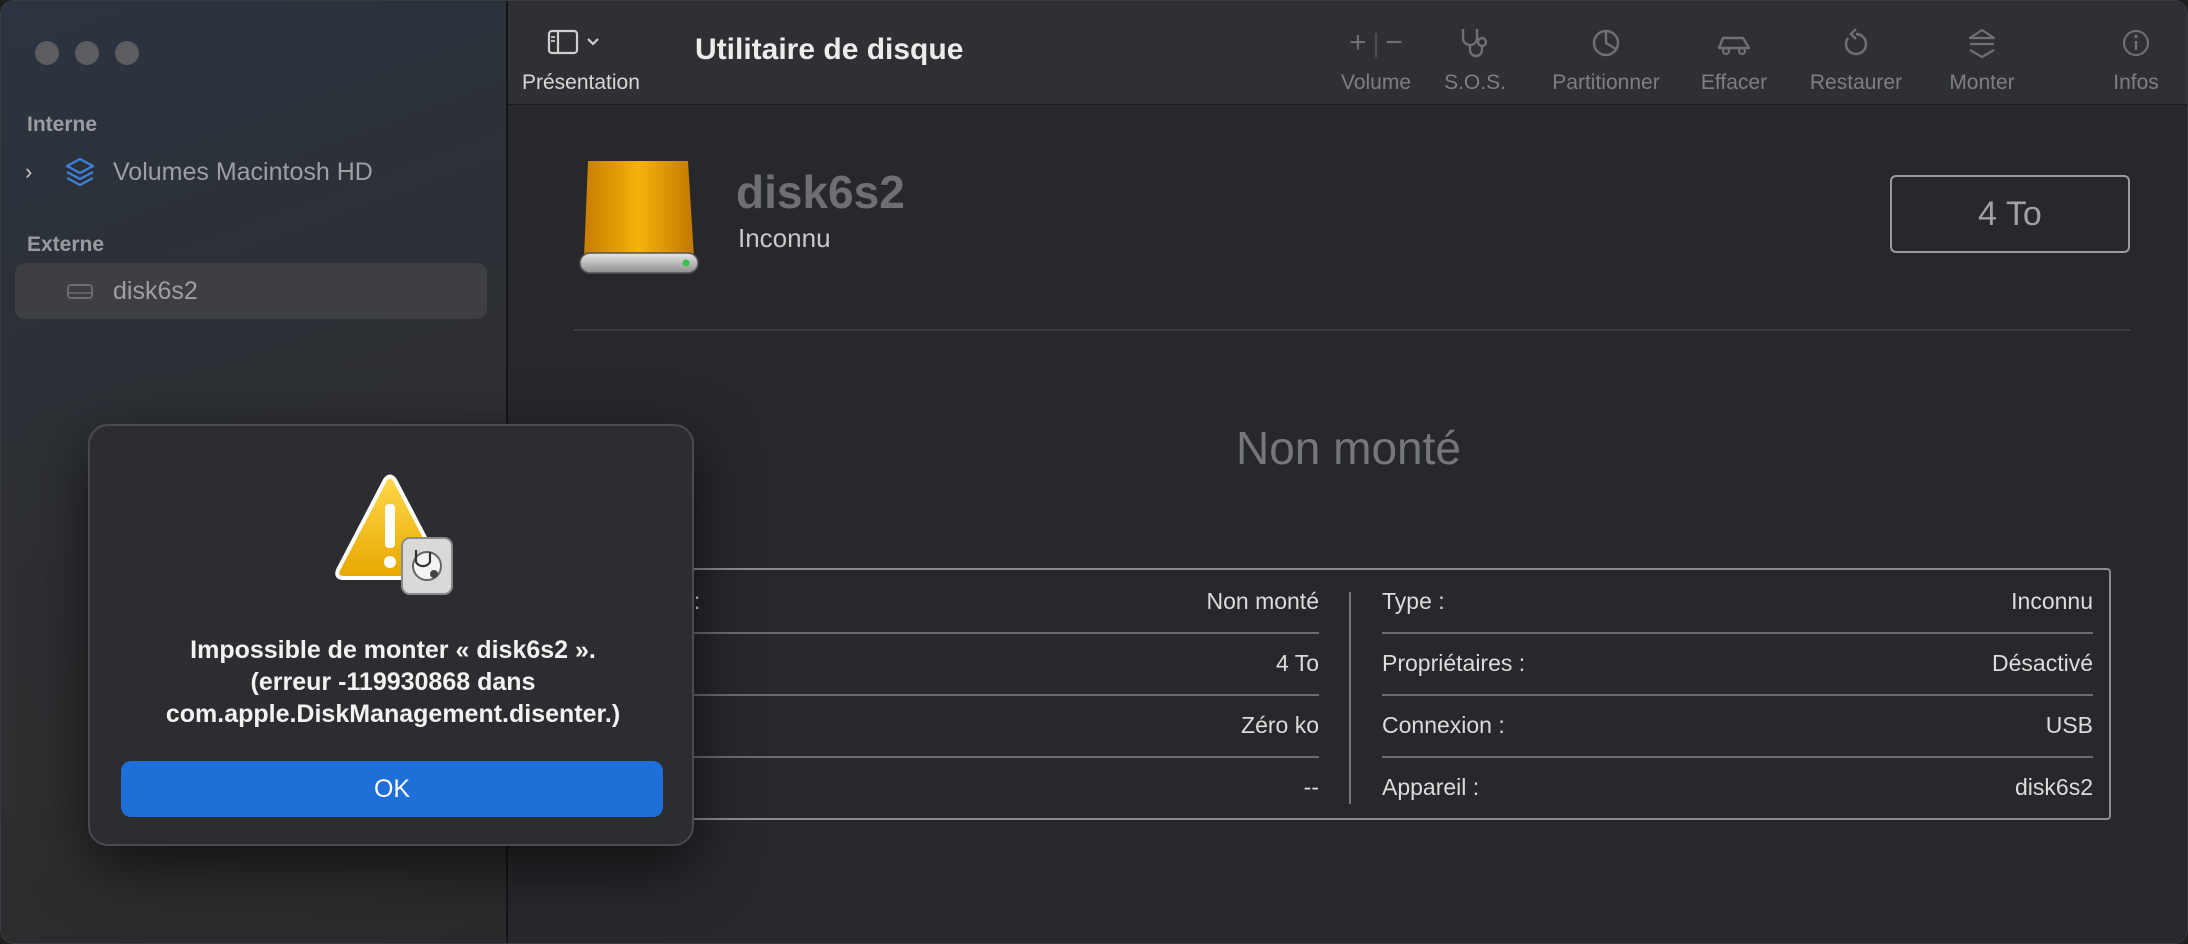 This screenshot has width=2188, height=944. I want to click on info-value: Inconnu, so click(2052, 600).